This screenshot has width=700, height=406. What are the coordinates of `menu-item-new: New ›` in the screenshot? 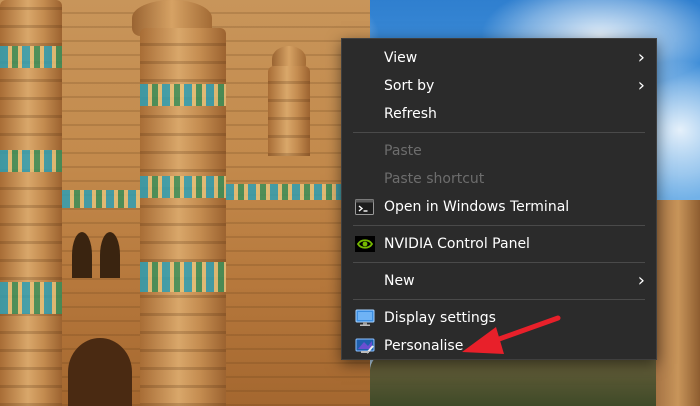 It's located at (499, 281).